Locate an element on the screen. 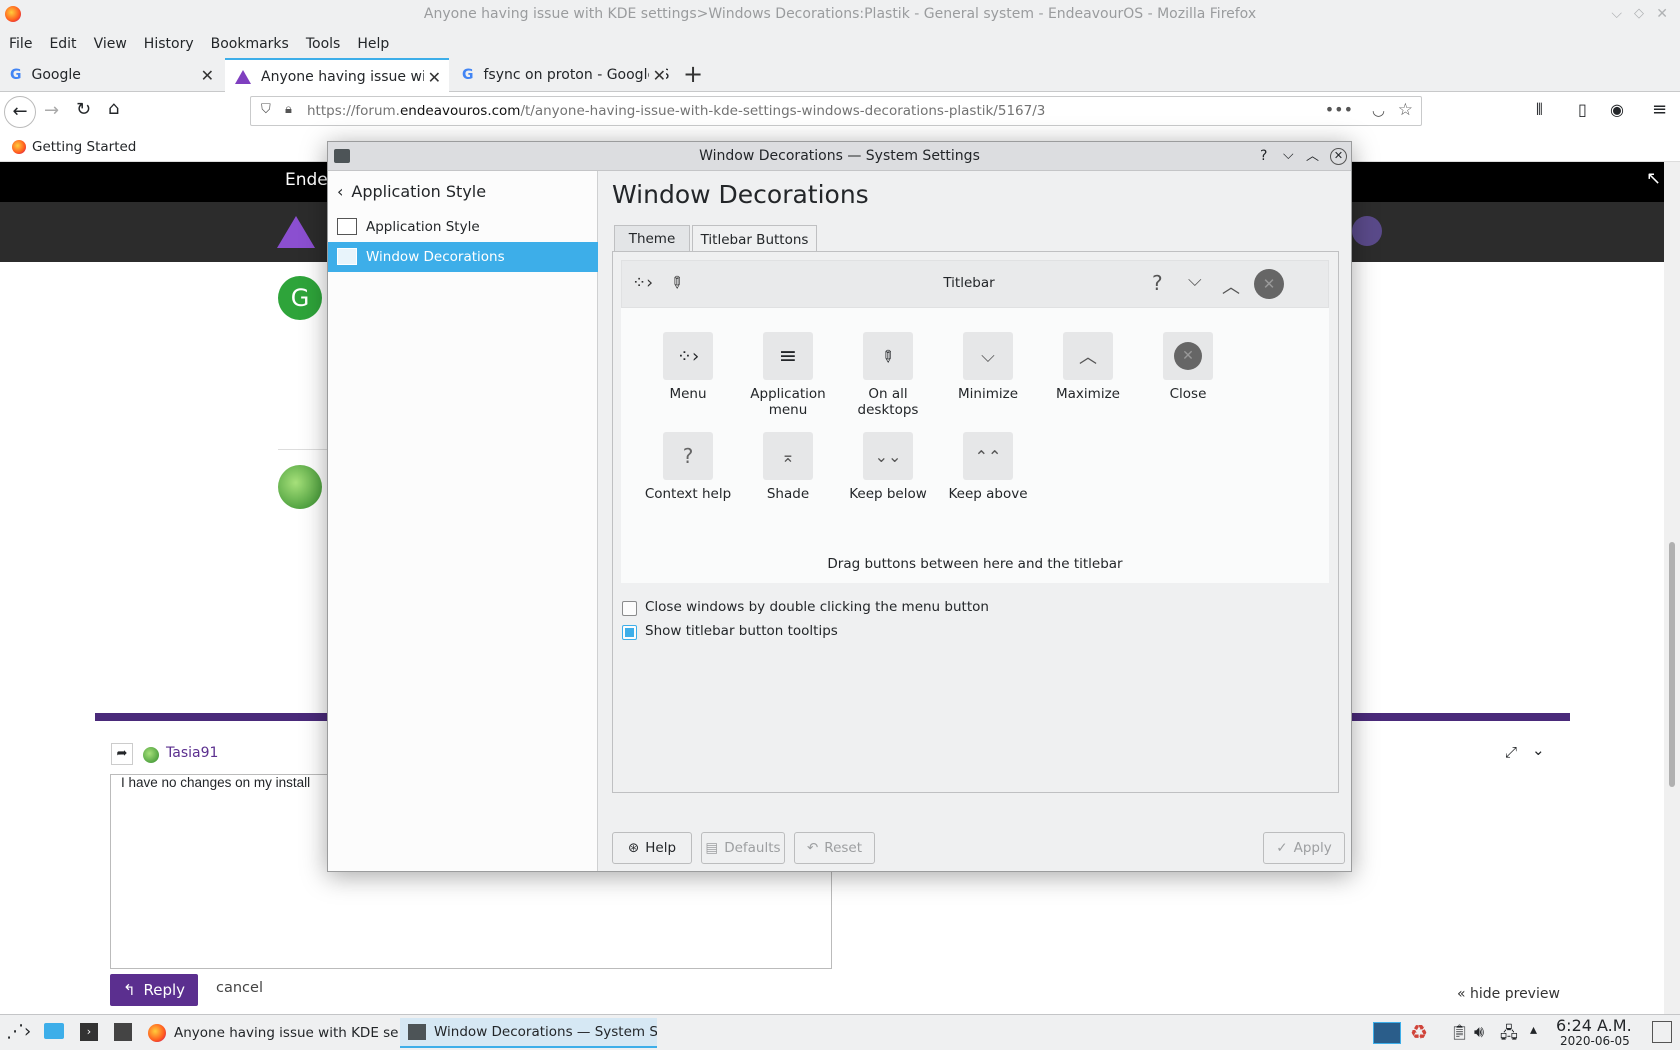  user-avatar-icon is located at coordinates (1367, 231).